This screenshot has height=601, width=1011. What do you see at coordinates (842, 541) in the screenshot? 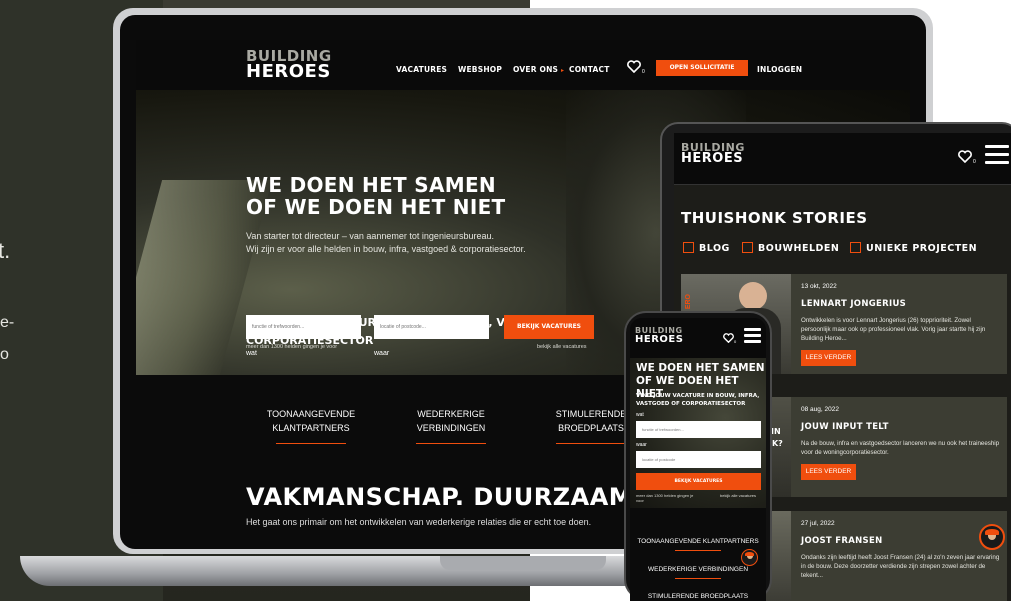
I see `story-title: JOOST FRANSEN` at bounding box center [842, 541].